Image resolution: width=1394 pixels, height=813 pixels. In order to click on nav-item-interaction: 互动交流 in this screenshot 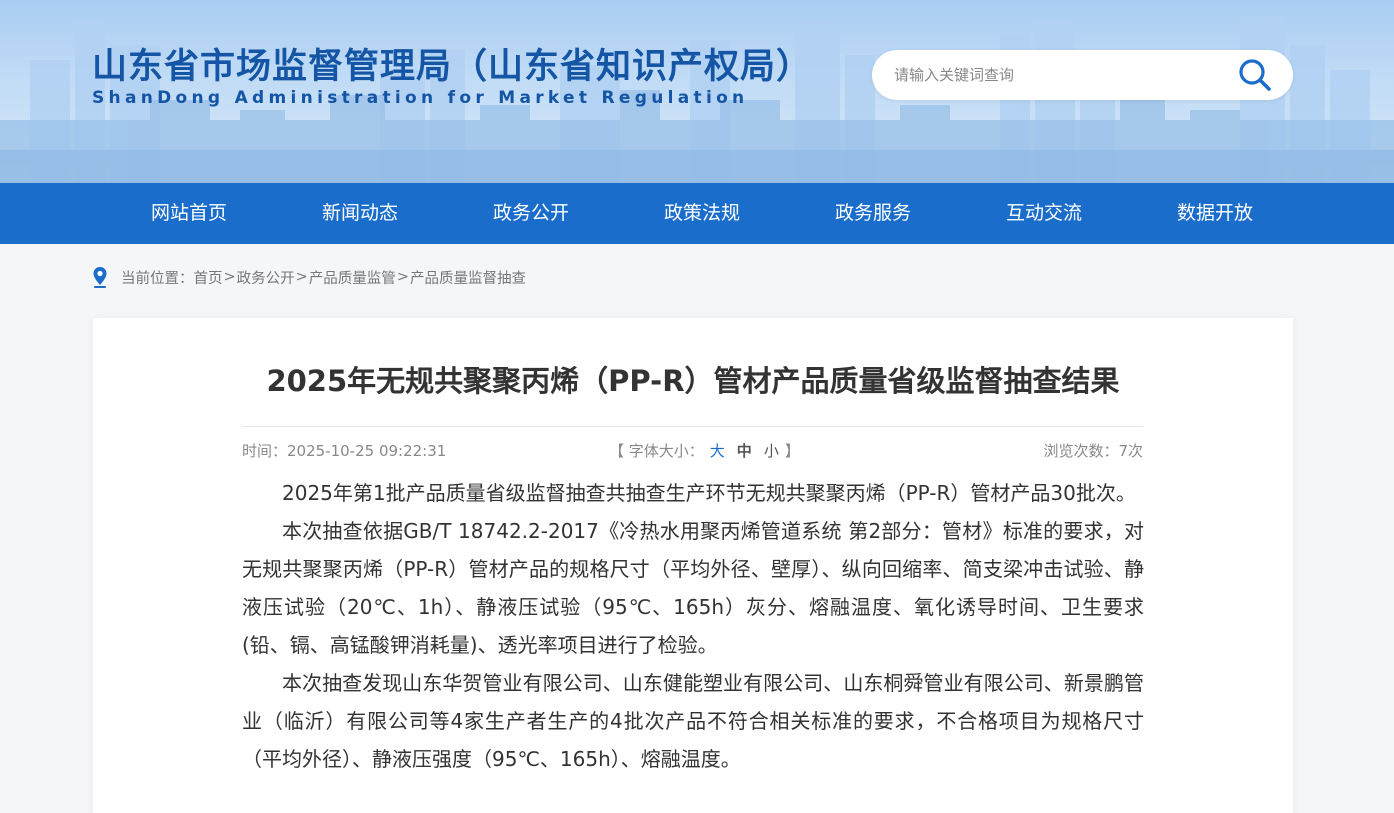, I will do `click(1044, 213)`.